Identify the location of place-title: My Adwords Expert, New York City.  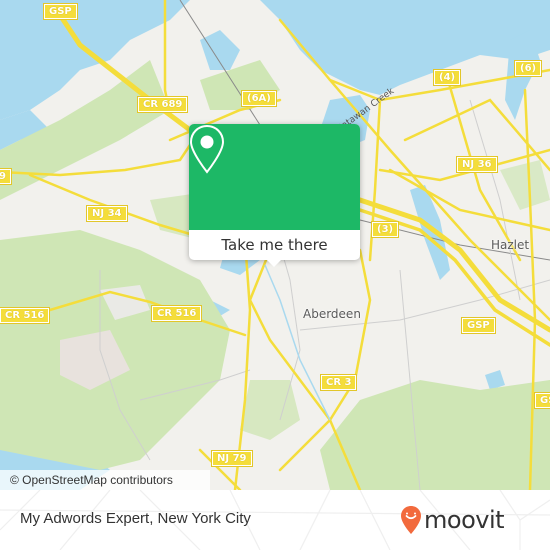
(135, 518).